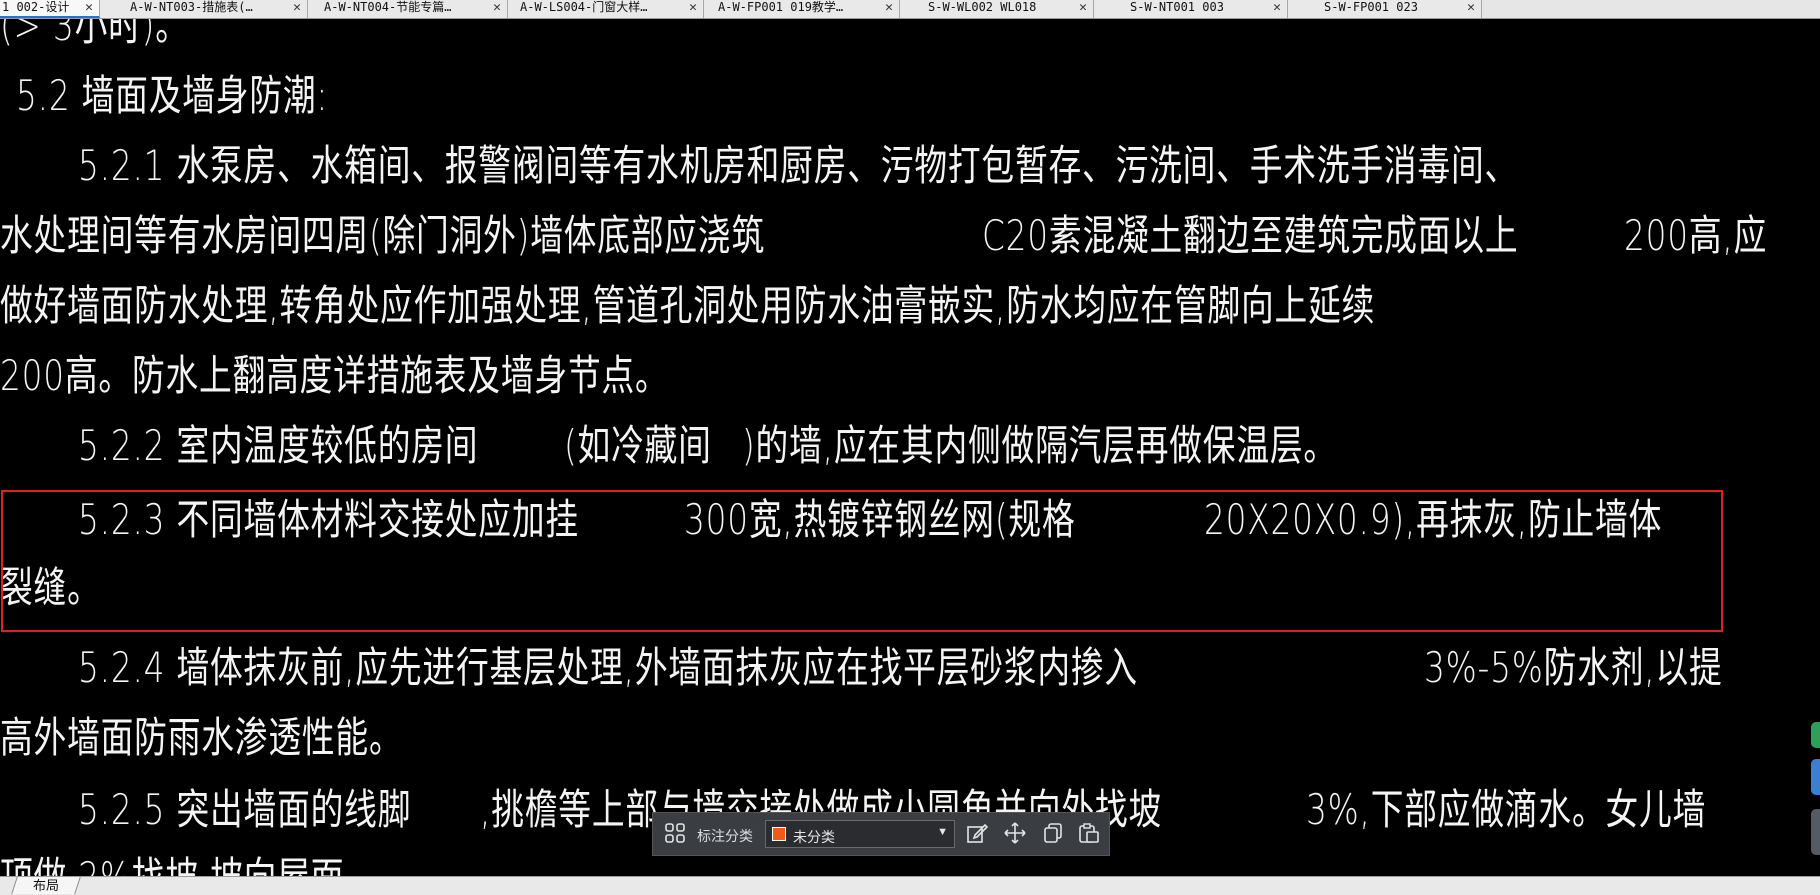 The height and width of the screenshot is (895, 1820). I want to click on note-line: 3%,下部应做滴水。女儿墙, so click(1506, 809).